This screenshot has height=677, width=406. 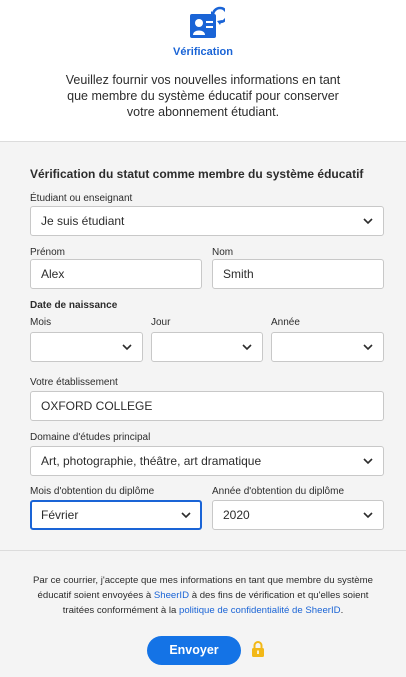 I want to click on birth-date-label: Date de naissance, so click(x=74, y=305).